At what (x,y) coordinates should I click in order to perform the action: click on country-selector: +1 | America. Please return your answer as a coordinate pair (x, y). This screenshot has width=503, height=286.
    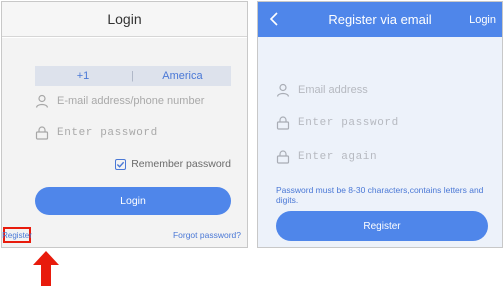
    Looking at the image, I should click on (133, 76).